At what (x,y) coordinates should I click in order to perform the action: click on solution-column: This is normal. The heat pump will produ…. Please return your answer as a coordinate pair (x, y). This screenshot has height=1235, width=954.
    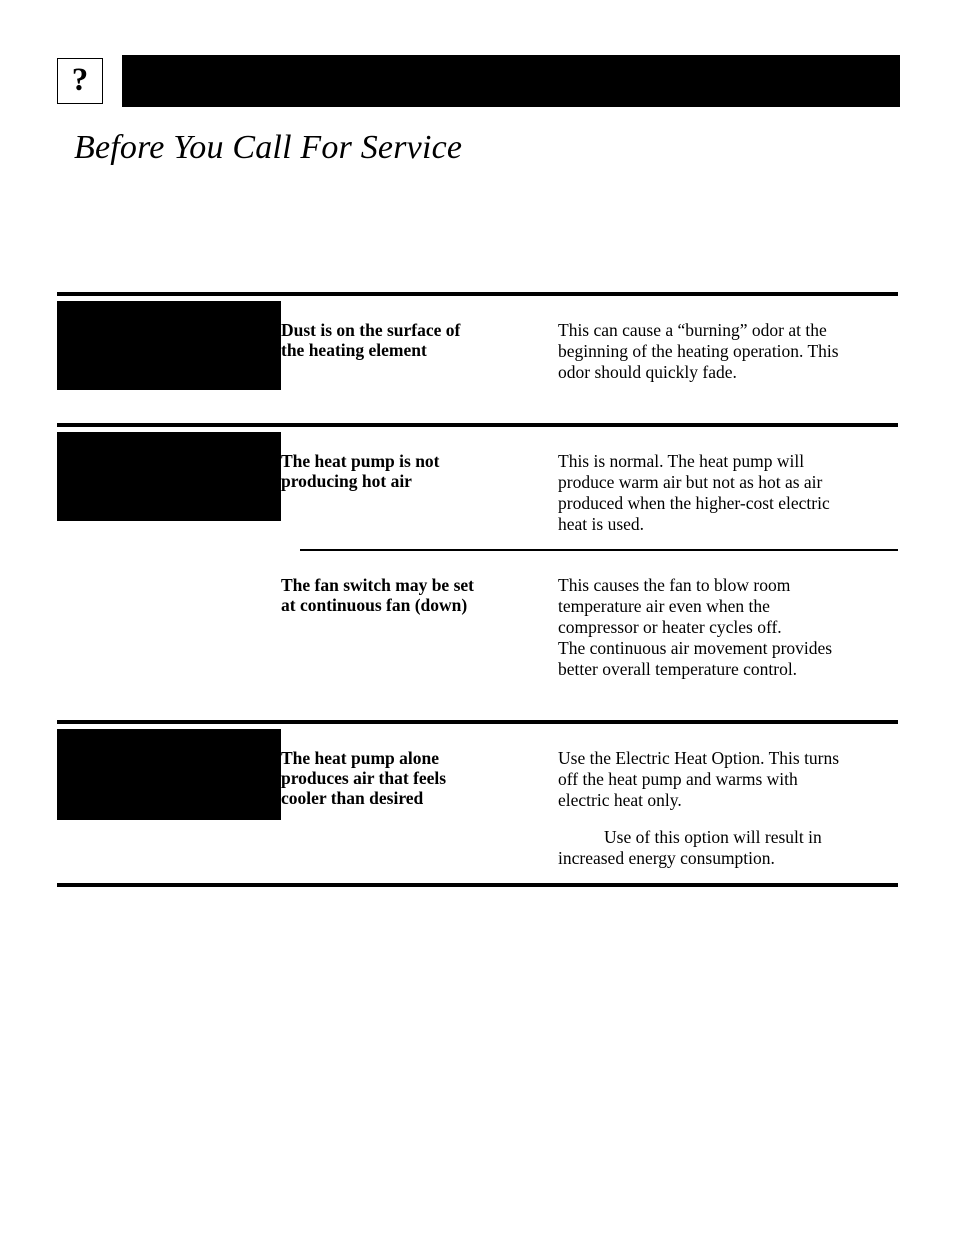
    Looking at the image, I should click on (728, 481).